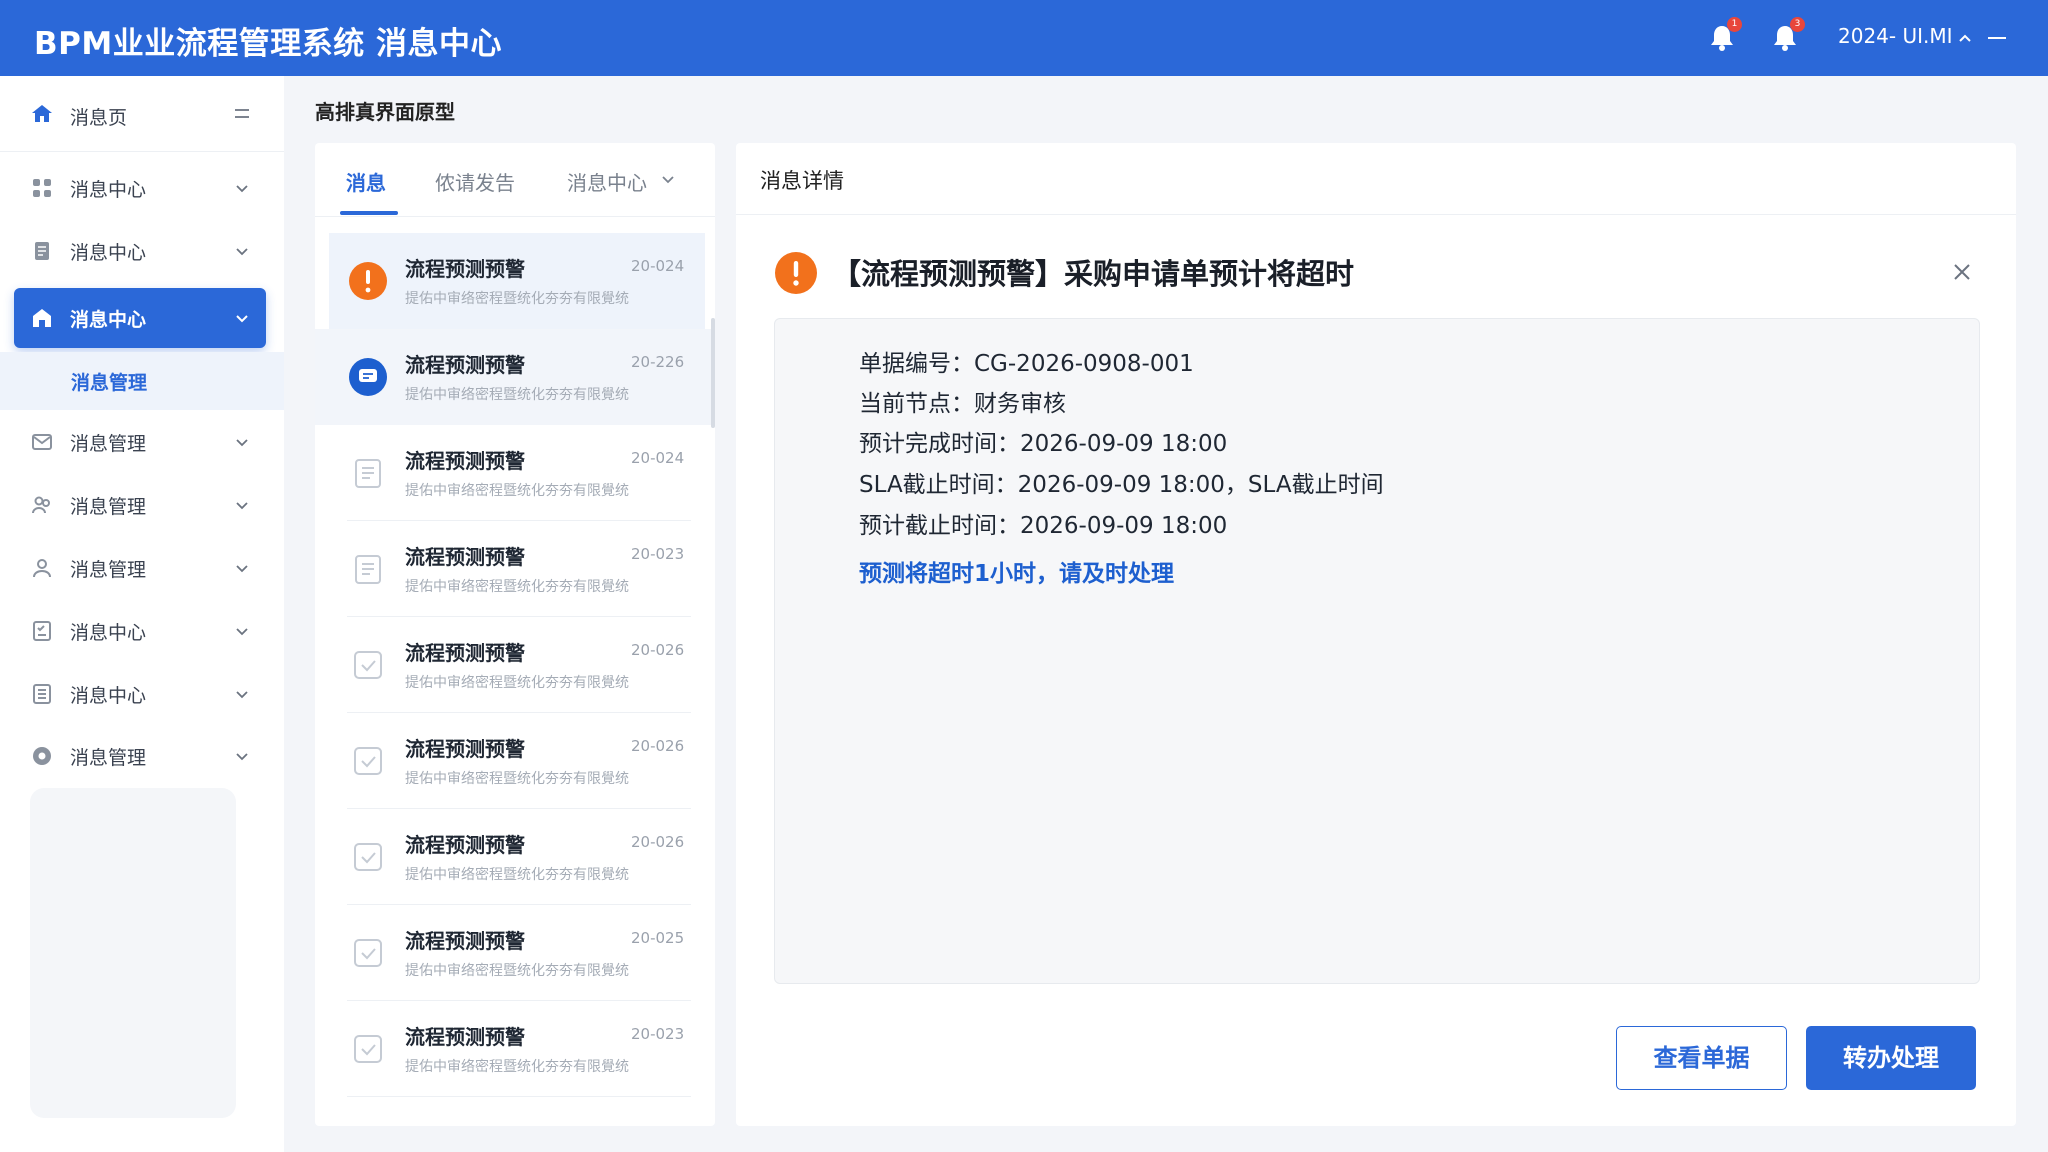  I want to click on mail-icon, so click(42, 442).